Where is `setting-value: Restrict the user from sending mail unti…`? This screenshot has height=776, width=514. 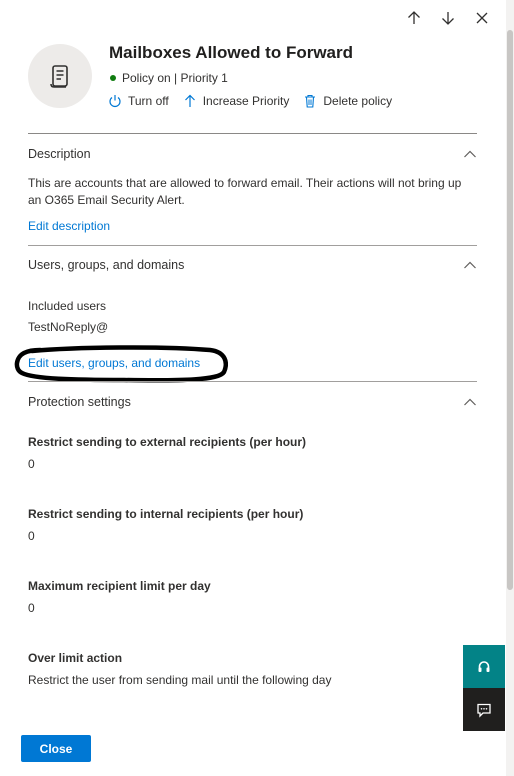 setting-value: Restrict the user from sending mail unti… is located at coordinates (180, 680).